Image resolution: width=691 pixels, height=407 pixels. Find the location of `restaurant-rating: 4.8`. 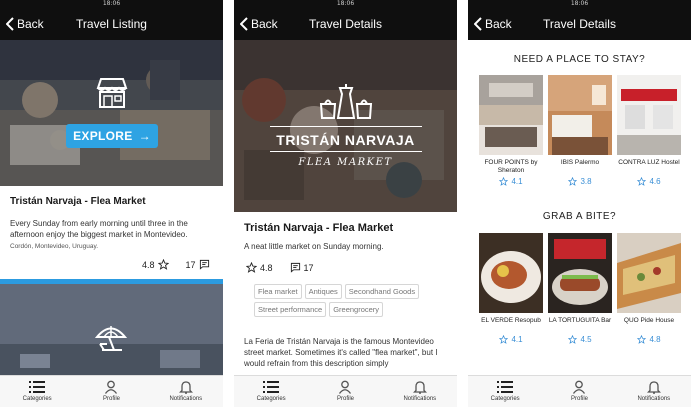

restaurant-rating: 4.8 is located at coordinates (649, 339).